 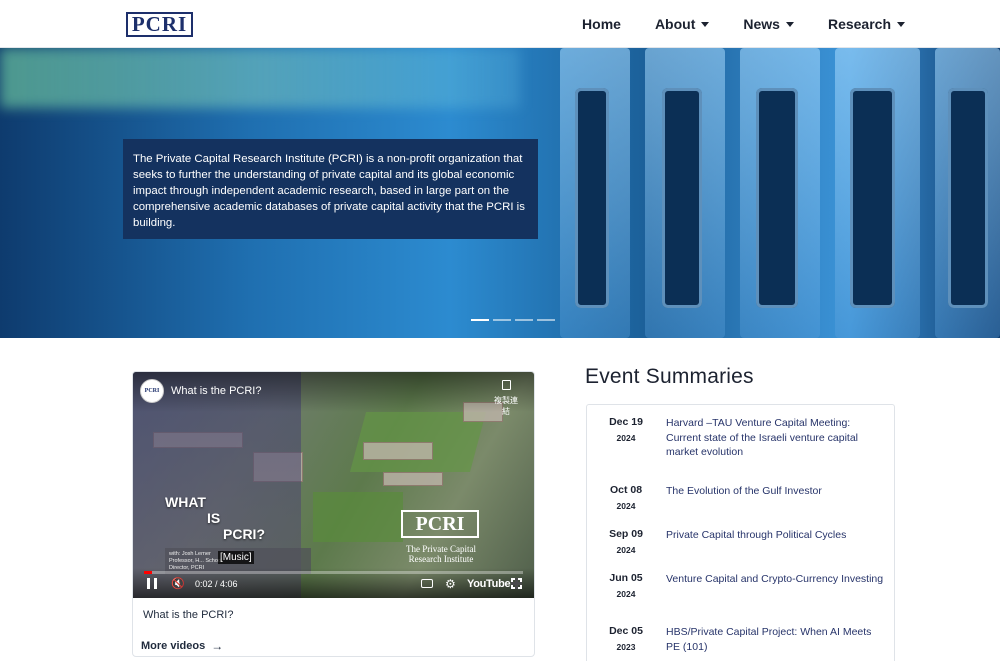 I want to click on arrow-right-icon: →, so click(x=217, y=646).